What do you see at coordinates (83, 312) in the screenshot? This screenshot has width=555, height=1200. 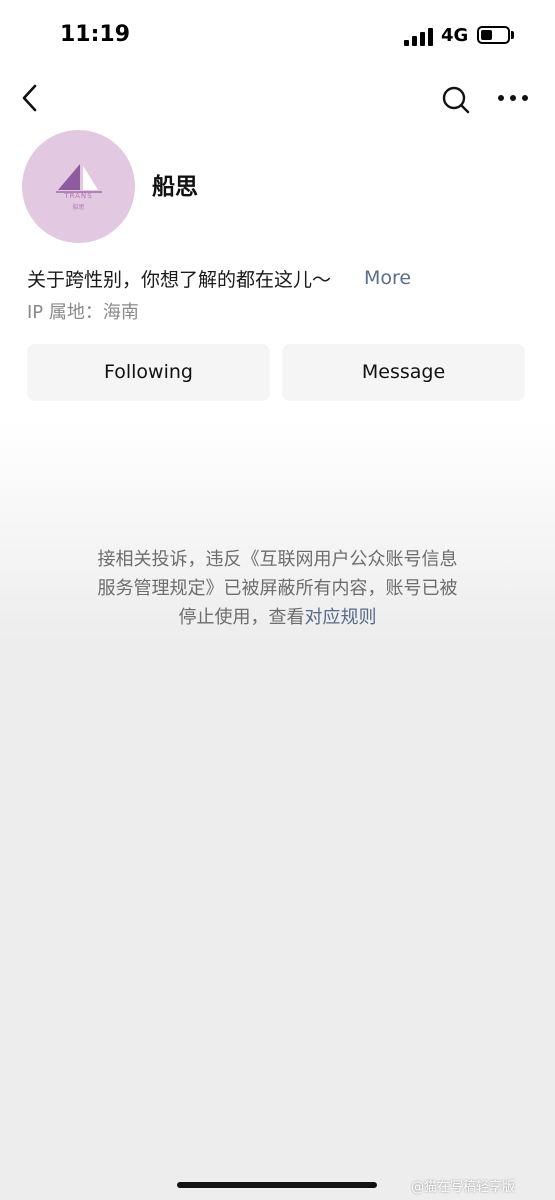 I see `ip-location: IP 属地：海南` at bounding box center [83, 312].